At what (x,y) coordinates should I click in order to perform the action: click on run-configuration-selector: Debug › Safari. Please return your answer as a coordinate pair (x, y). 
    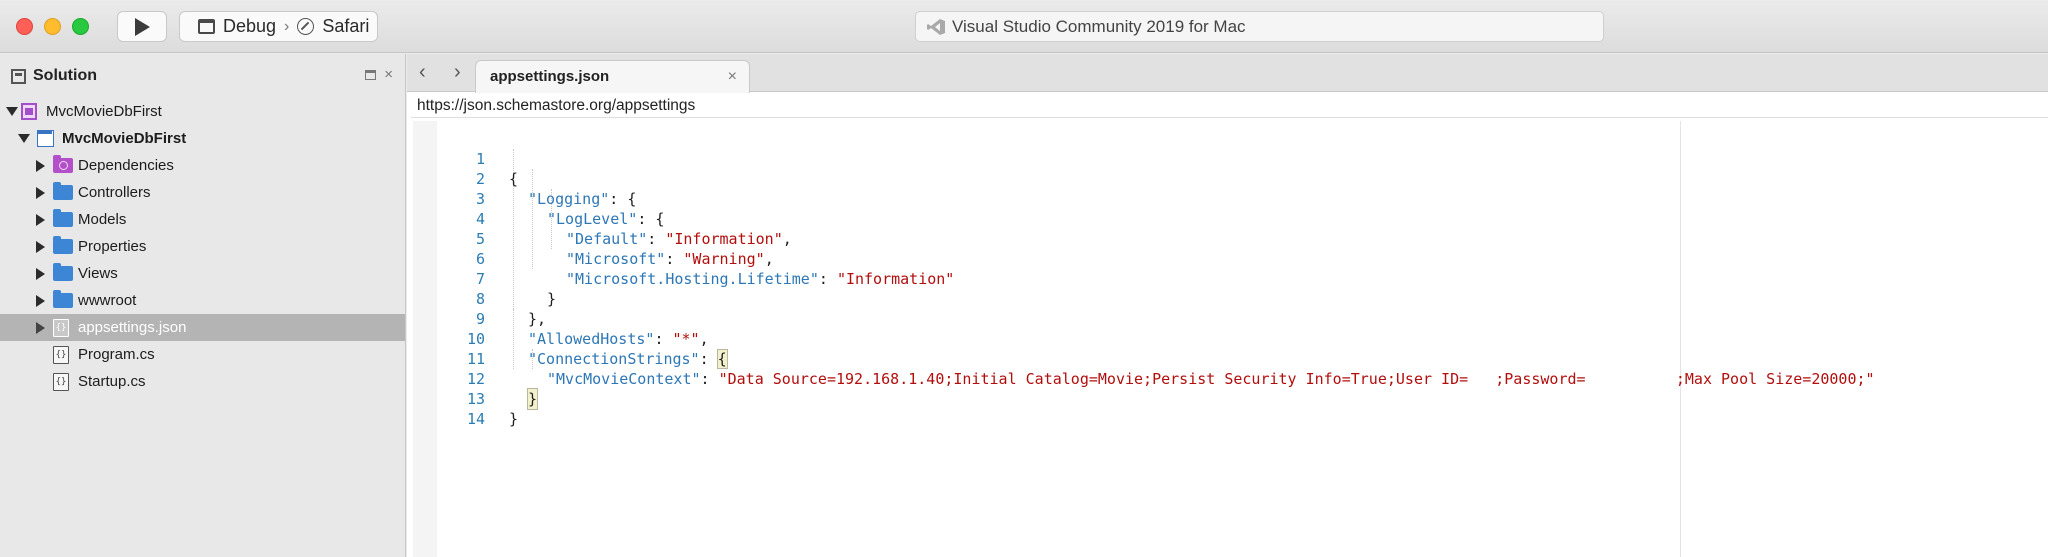
    Looking at the image, I should click on (278, 26).